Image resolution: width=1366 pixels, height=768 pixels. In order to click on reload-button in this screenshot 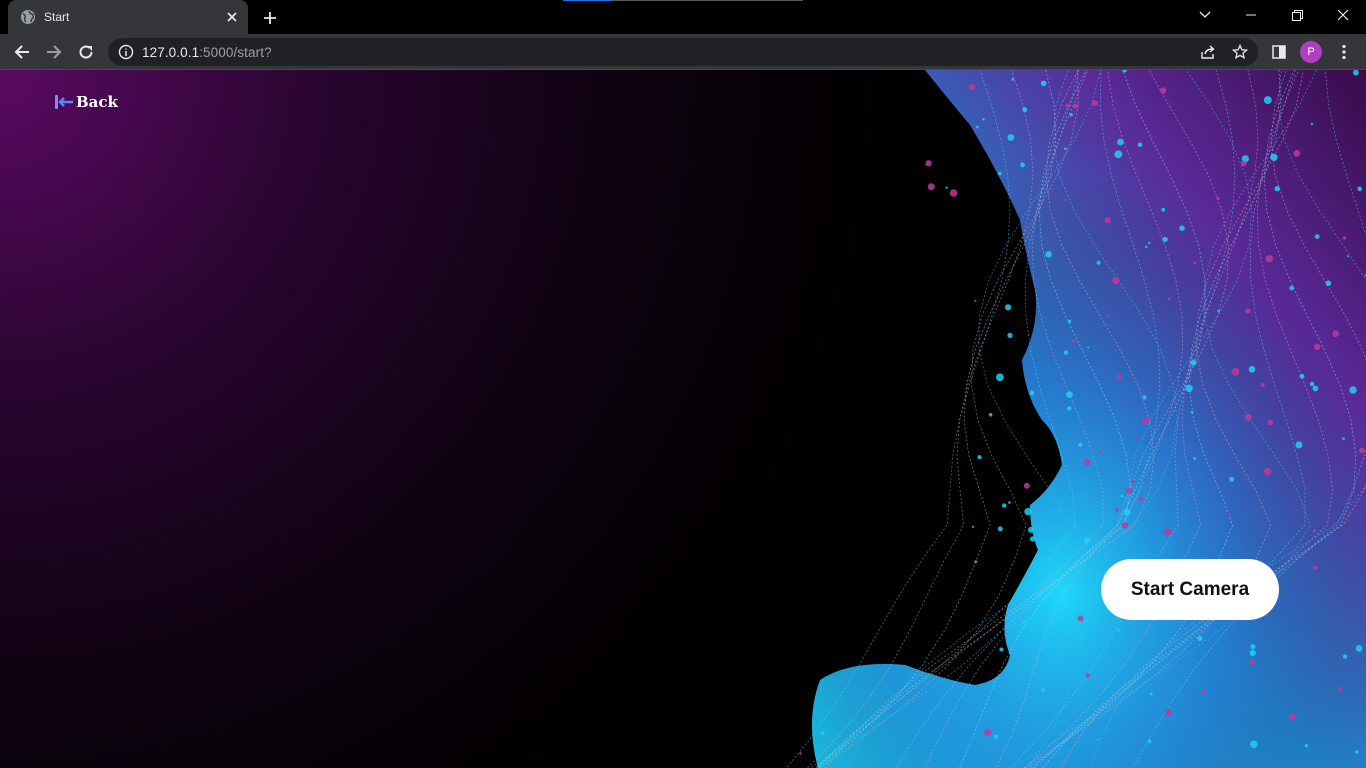, I will do `click(86, 52)`.